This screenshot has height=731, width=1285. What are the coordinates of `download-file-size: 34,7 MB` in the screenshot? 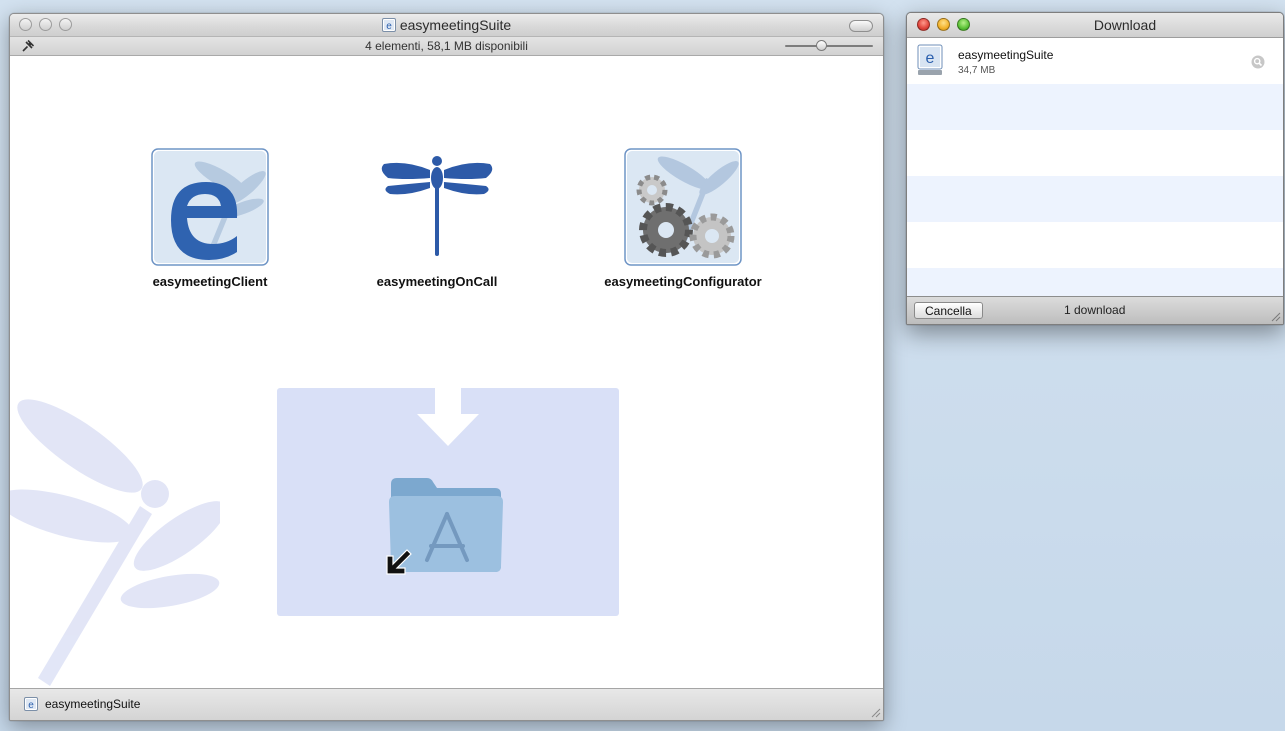 It's located at (977, 70).